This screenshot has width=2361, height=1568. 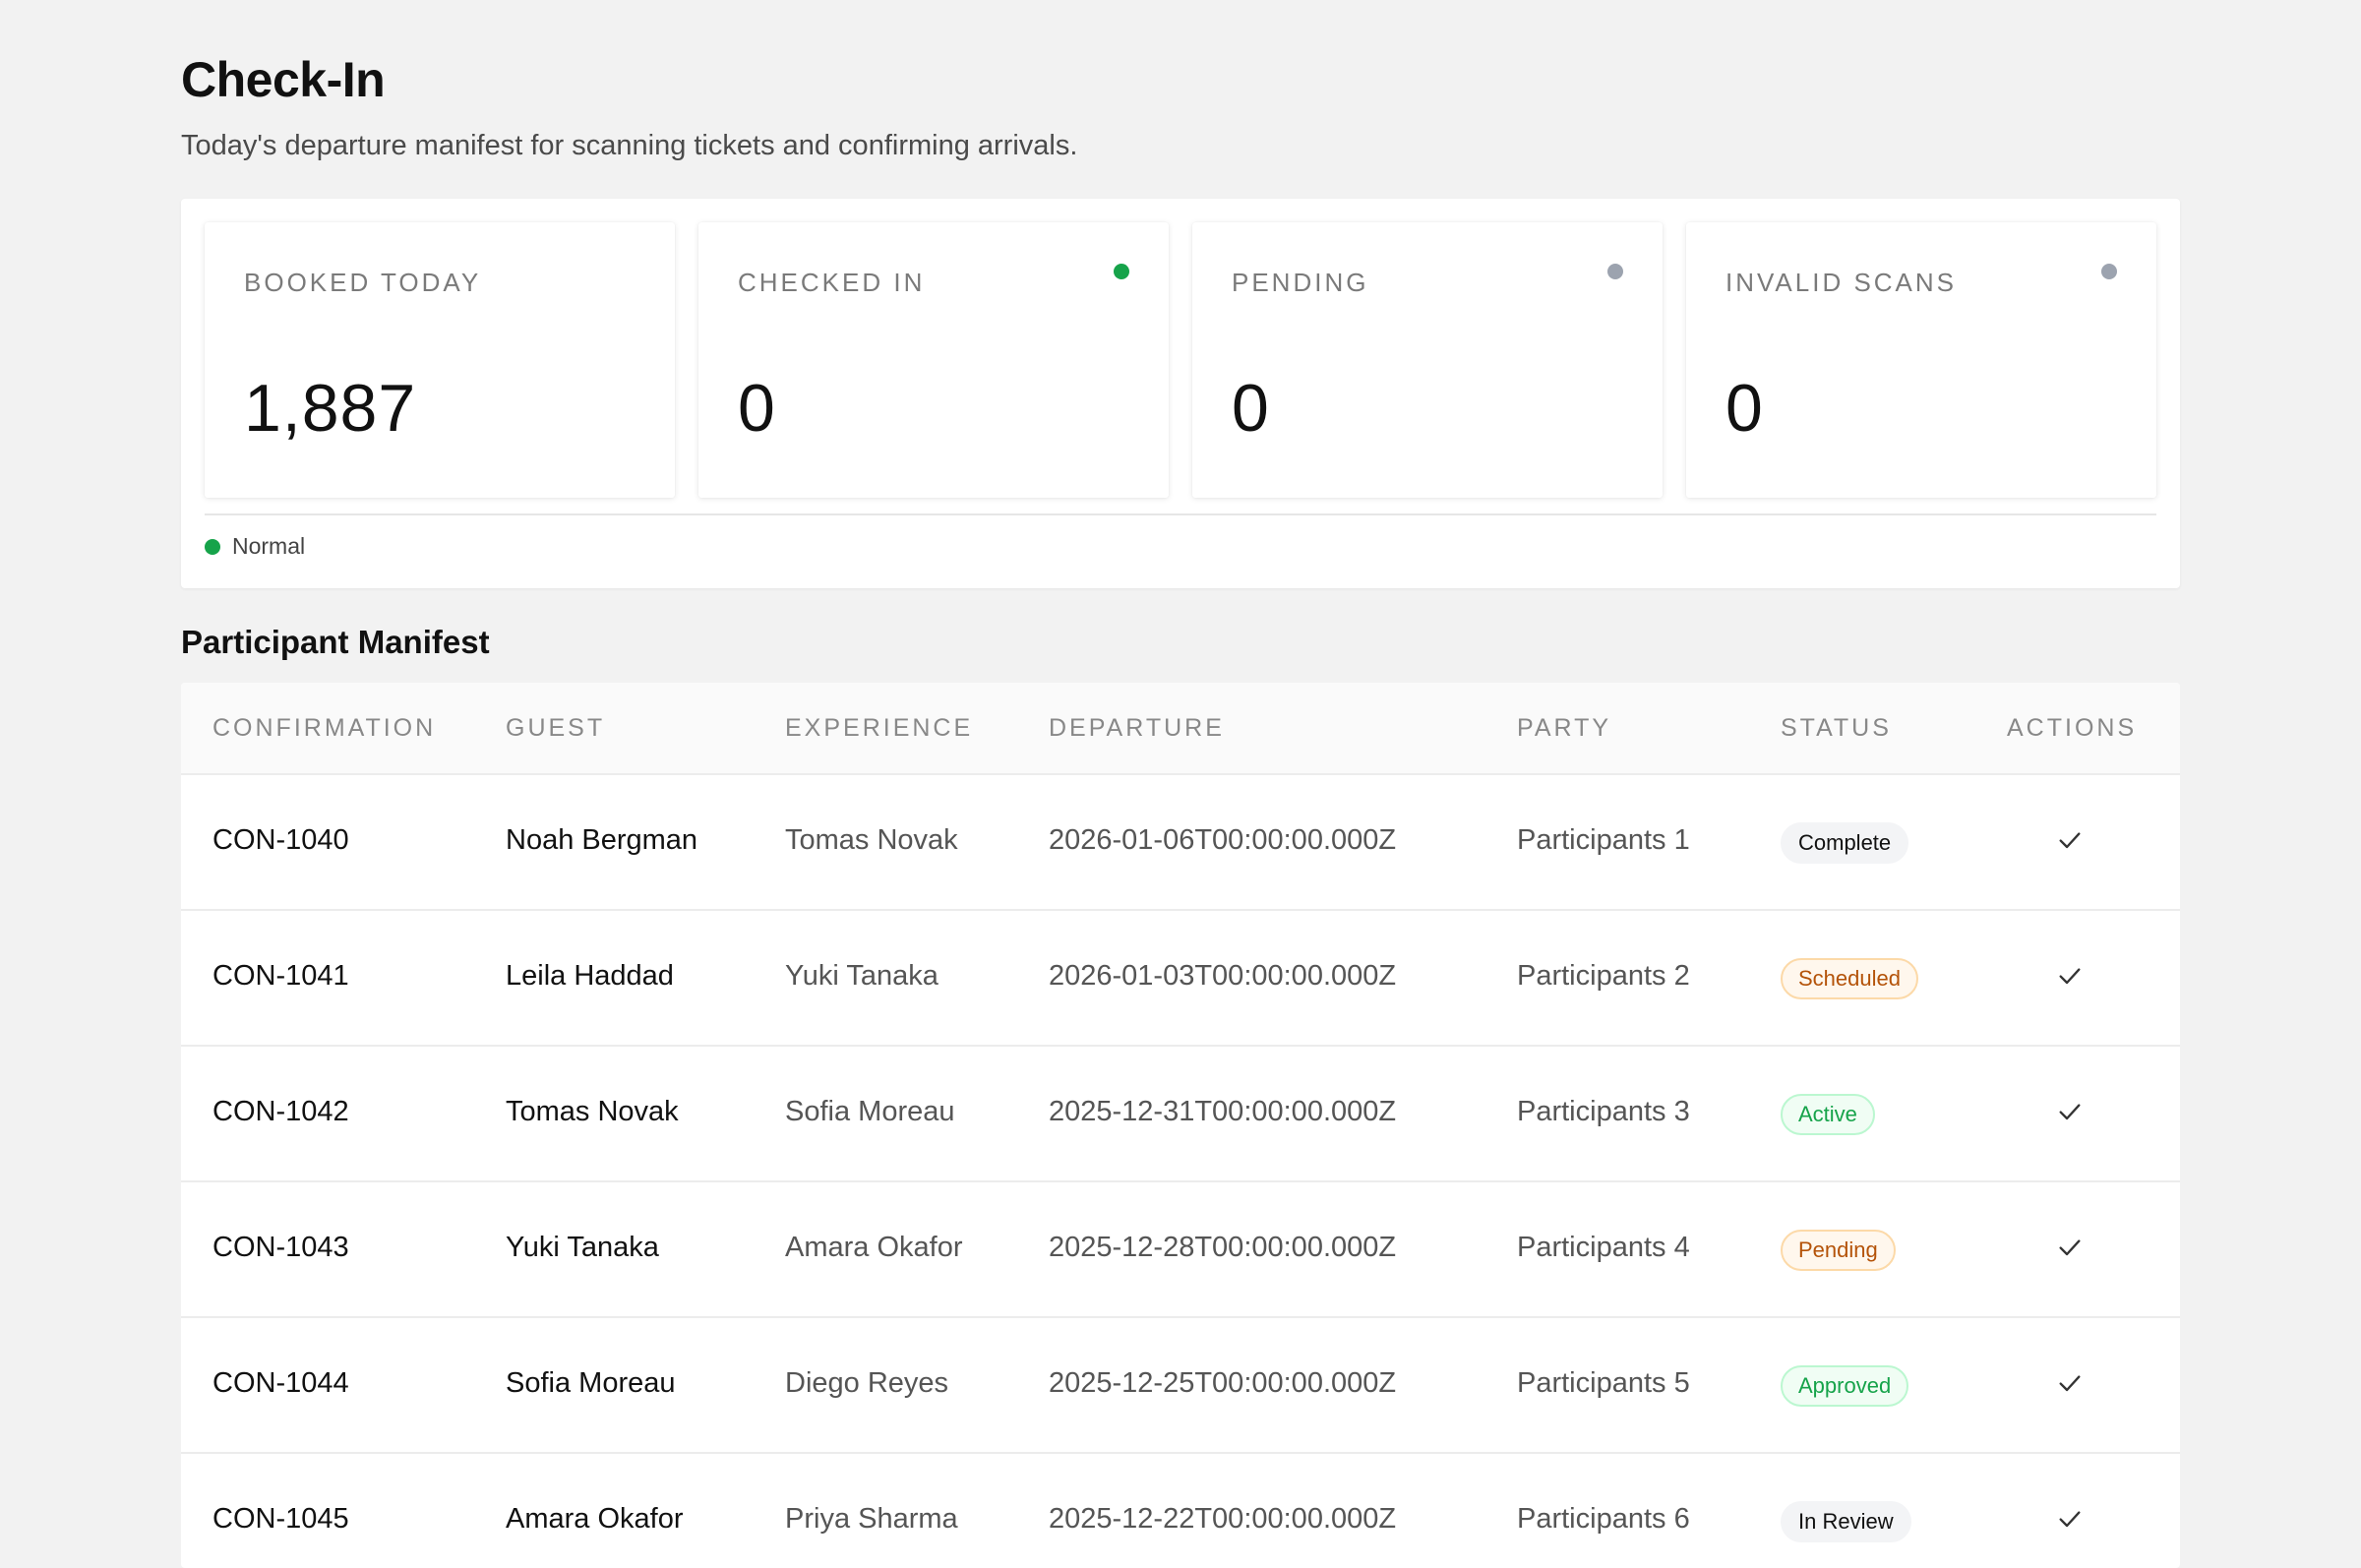 I want to click on health-indicator: Normal, so click(x=255, y=546).